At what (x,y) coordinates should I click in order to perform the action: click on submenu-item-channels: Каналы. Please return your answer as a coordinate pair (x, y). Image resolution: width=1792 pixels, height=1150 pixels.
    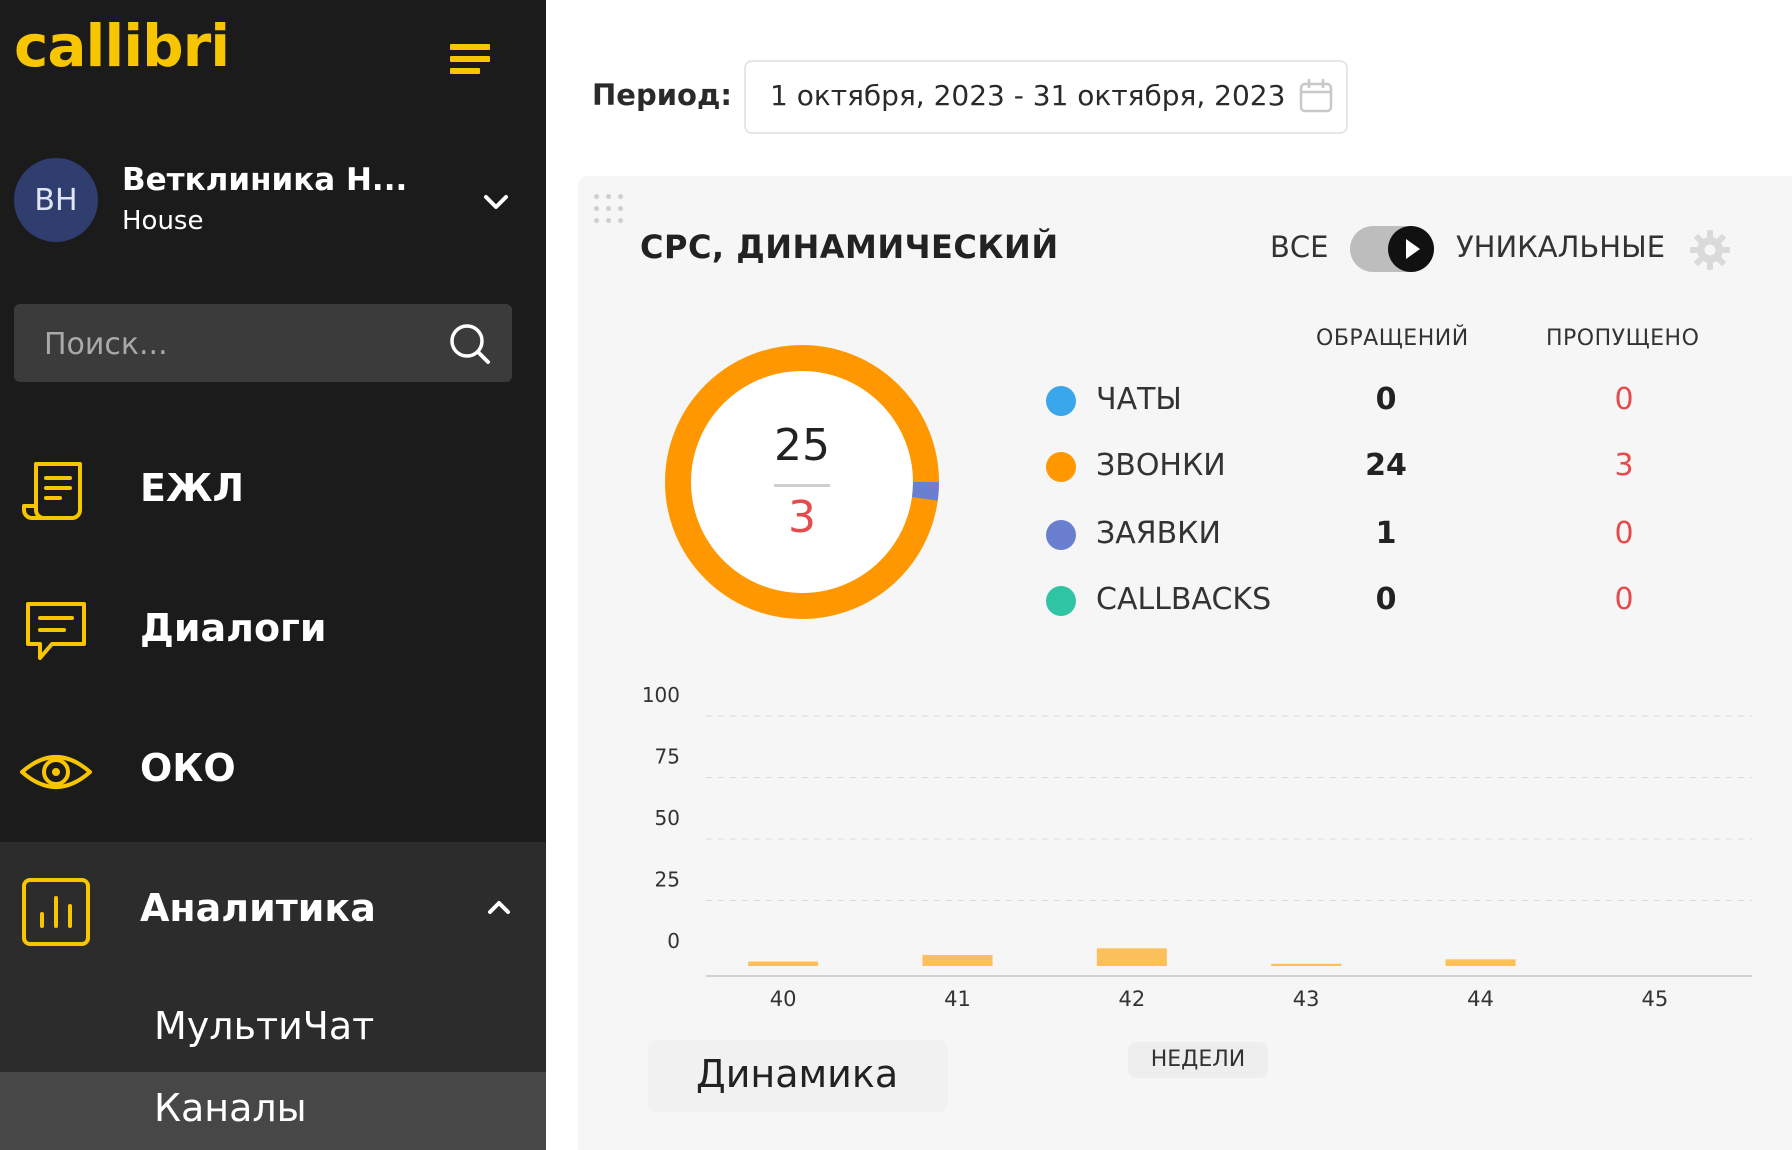
    Looking at the image, I should click on (273, 1111).